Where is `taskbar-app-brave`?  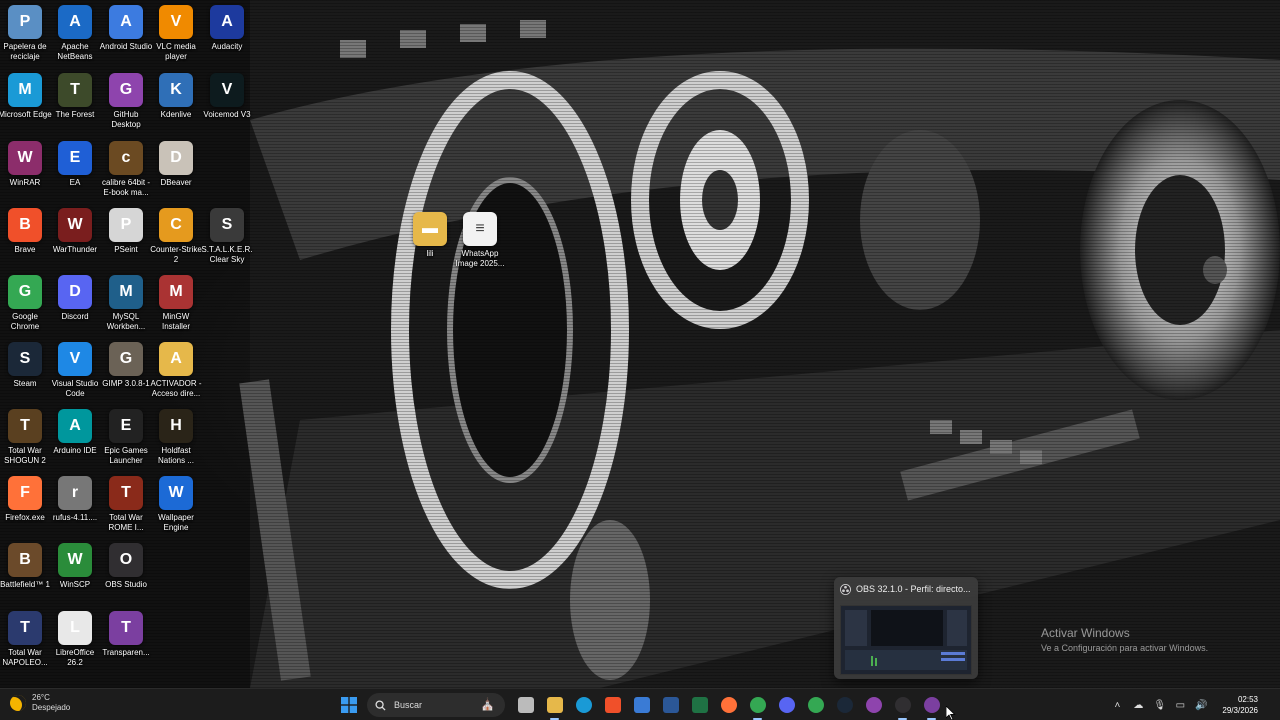
taskbar-app-brave is located at coordinates (612, 705).